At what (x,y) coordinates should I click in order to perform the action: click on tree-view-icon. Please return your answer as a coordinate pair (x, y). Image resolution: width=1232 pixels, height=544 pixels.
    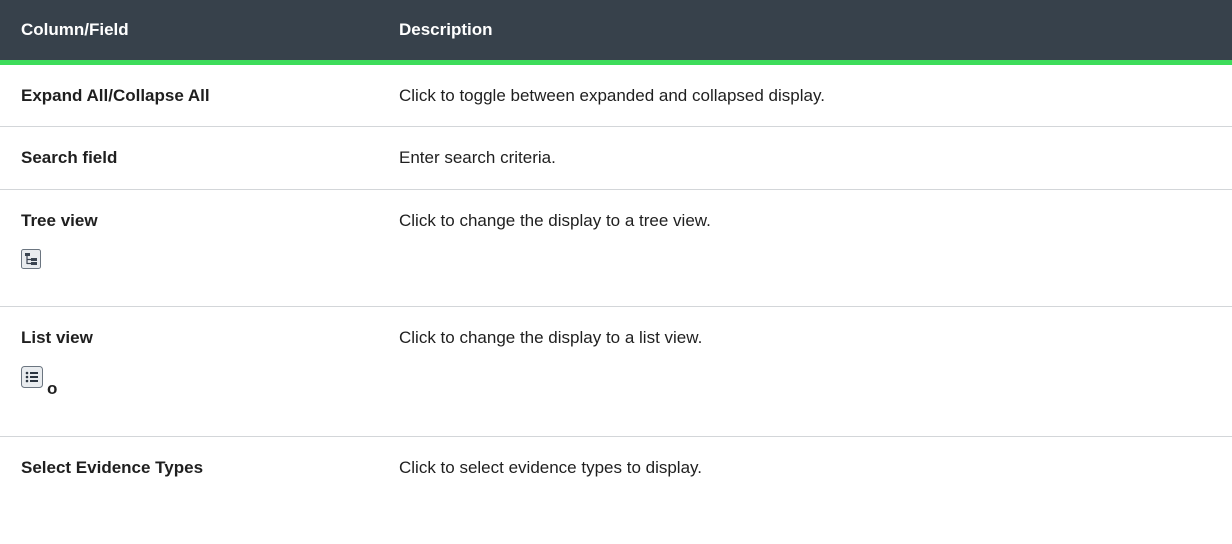
    Looking at the image, I should click on (31, 259).